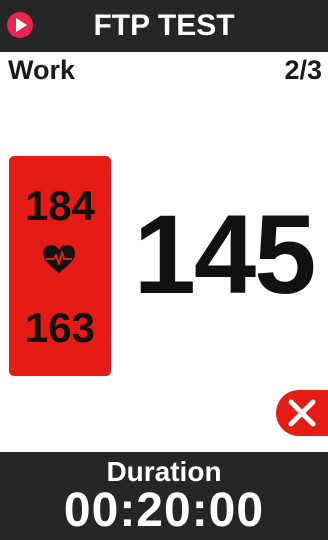 The height and width of the screenshot is (540, 328). Describe the element at coordinates (42, 70) in the screenshot. I see `step-name: Work` at that location.